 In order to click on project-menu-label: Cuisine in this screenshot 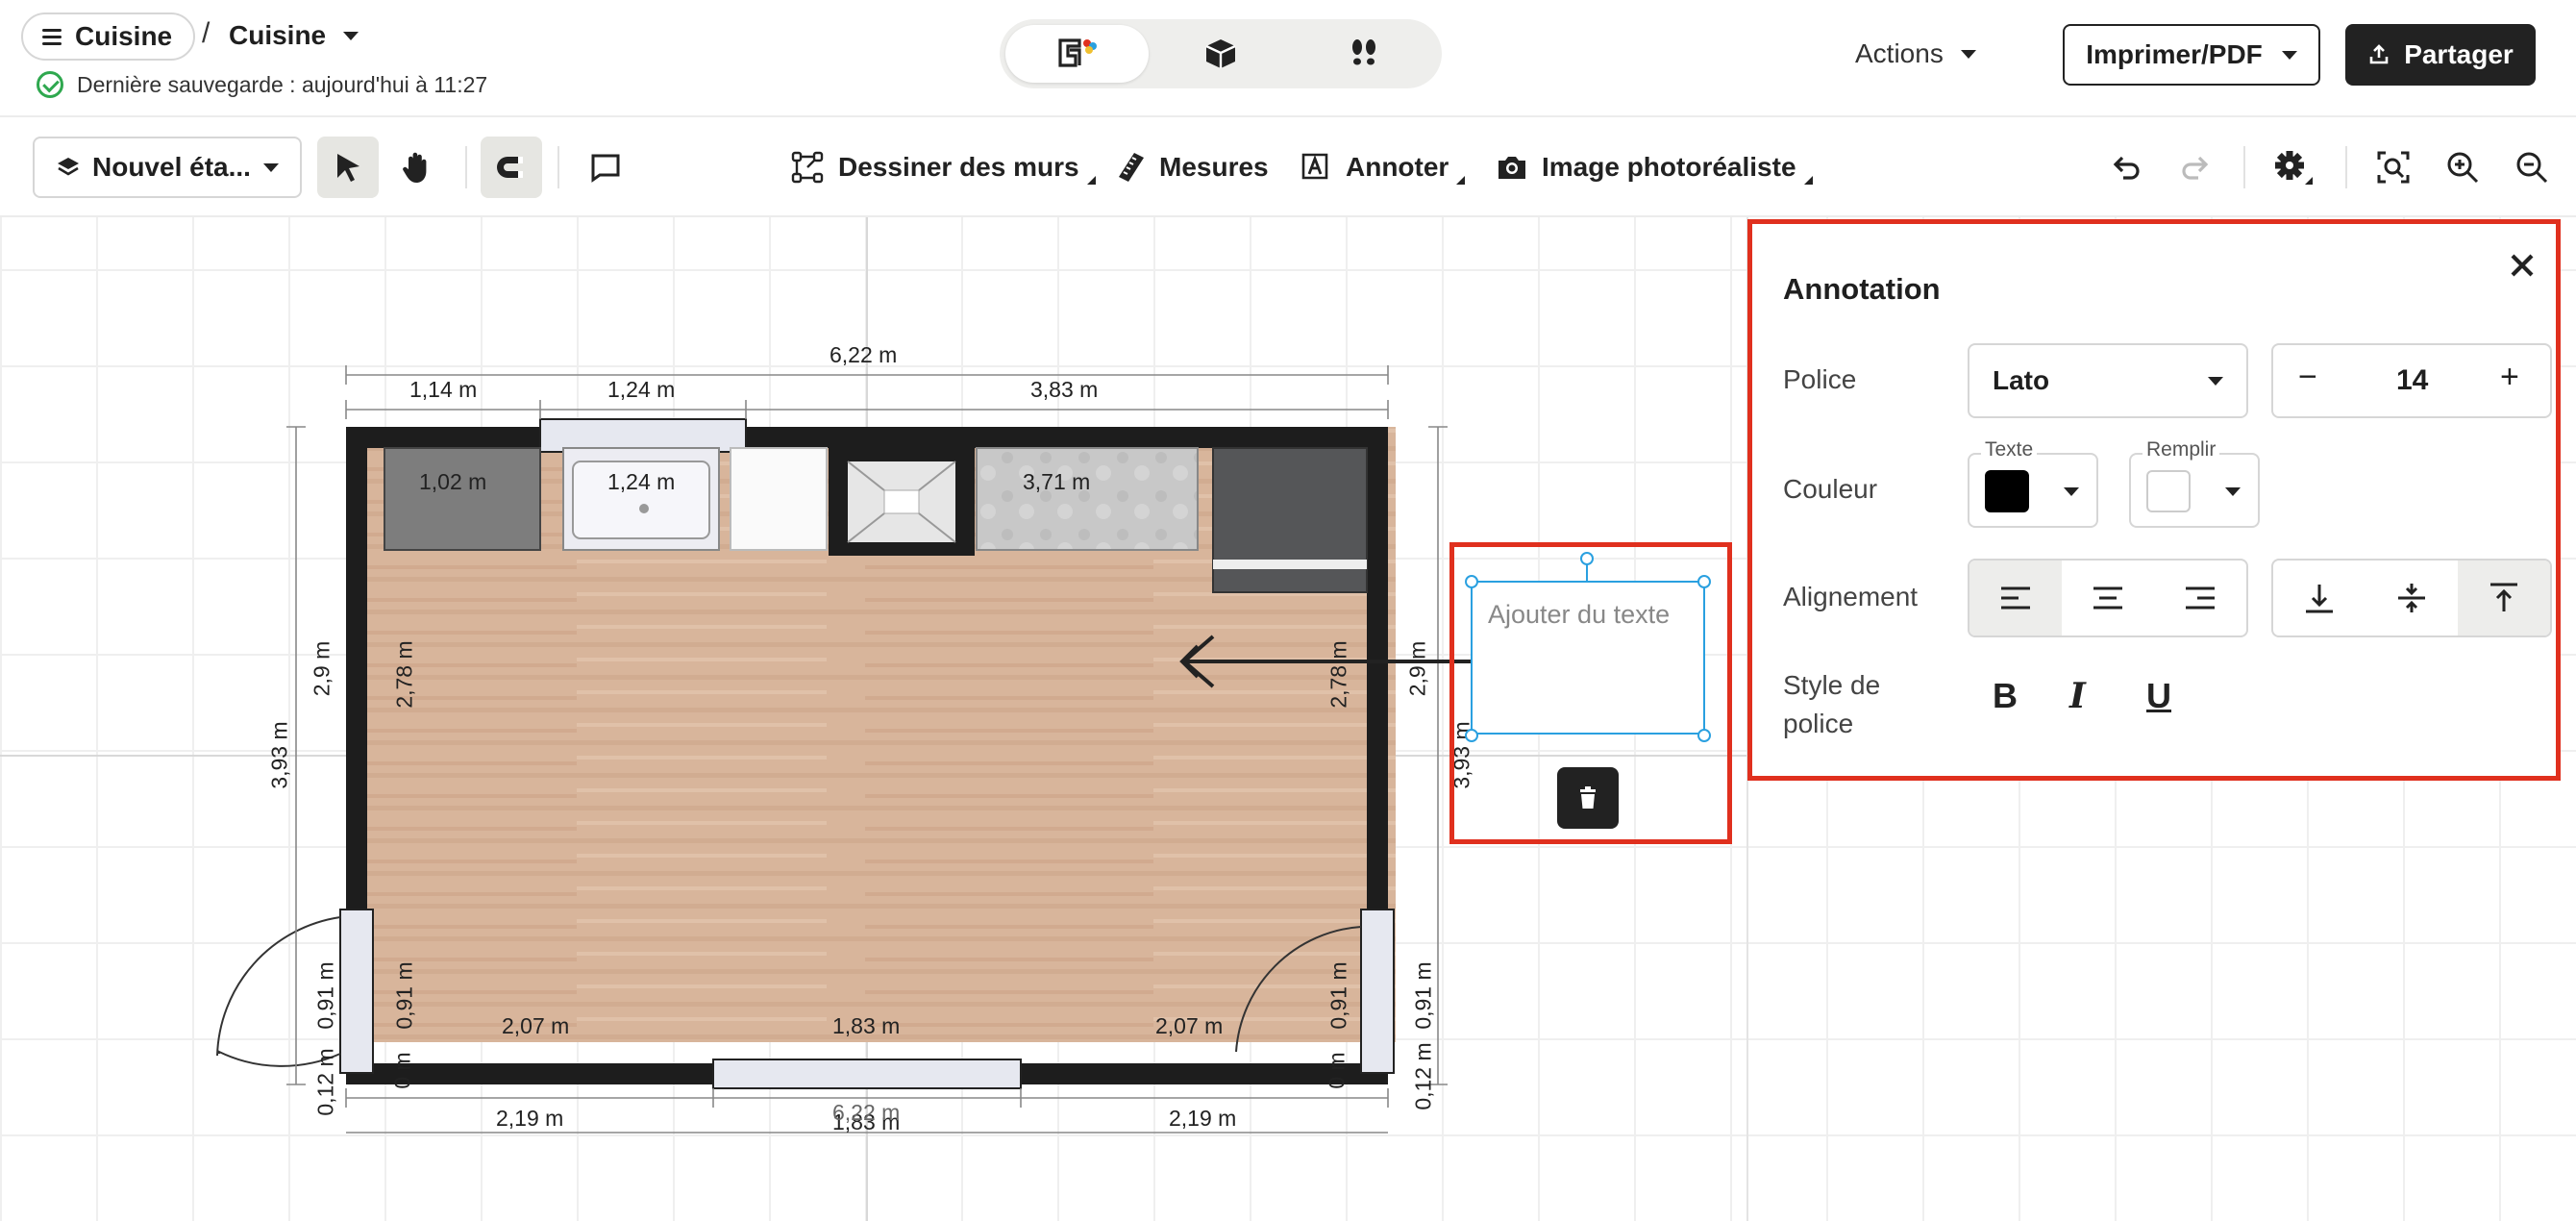, I will do `click(124, 36)`.